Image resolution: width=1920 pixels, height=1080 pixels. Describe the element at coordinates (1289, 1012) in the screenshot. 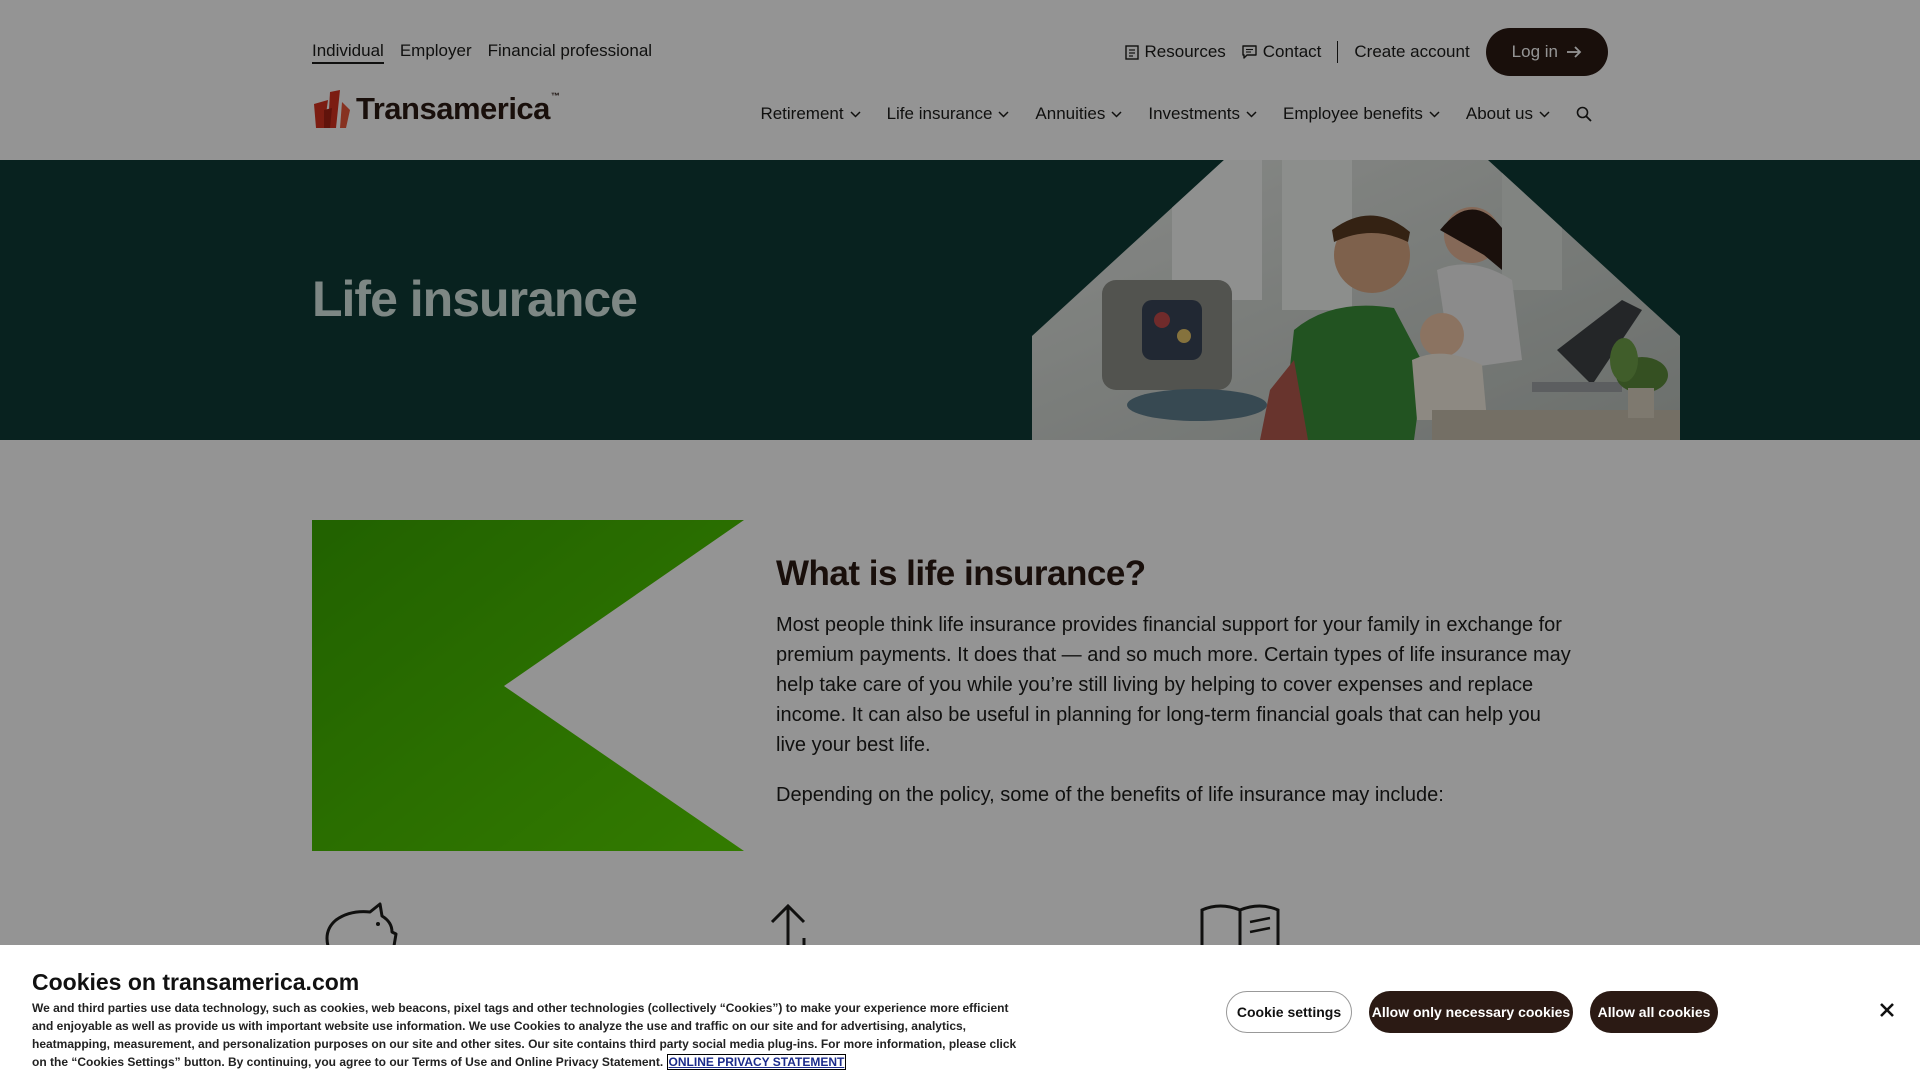

I see `cookie-settings-button: Cookie settings` at that location.